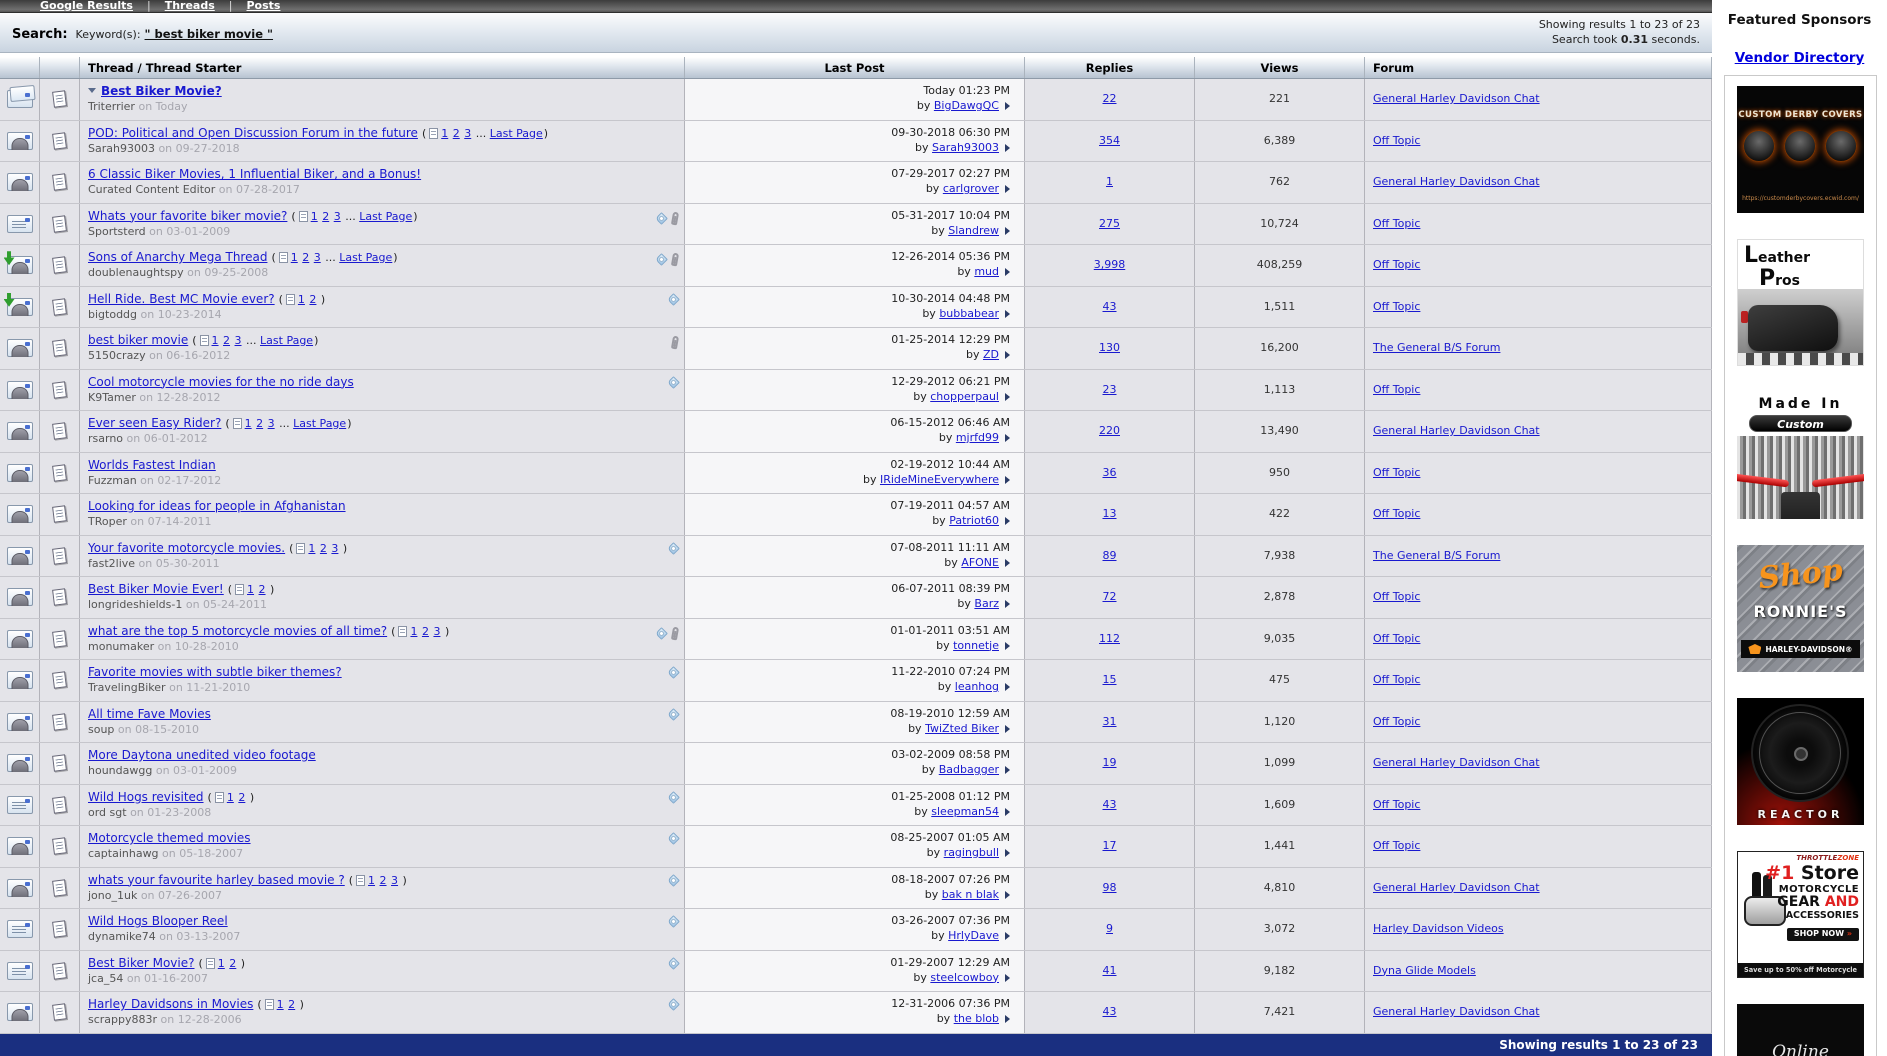  Describe the element at coordinates (1110, 596) in the screenshot. I see `replies-count-link: 72` at that location.